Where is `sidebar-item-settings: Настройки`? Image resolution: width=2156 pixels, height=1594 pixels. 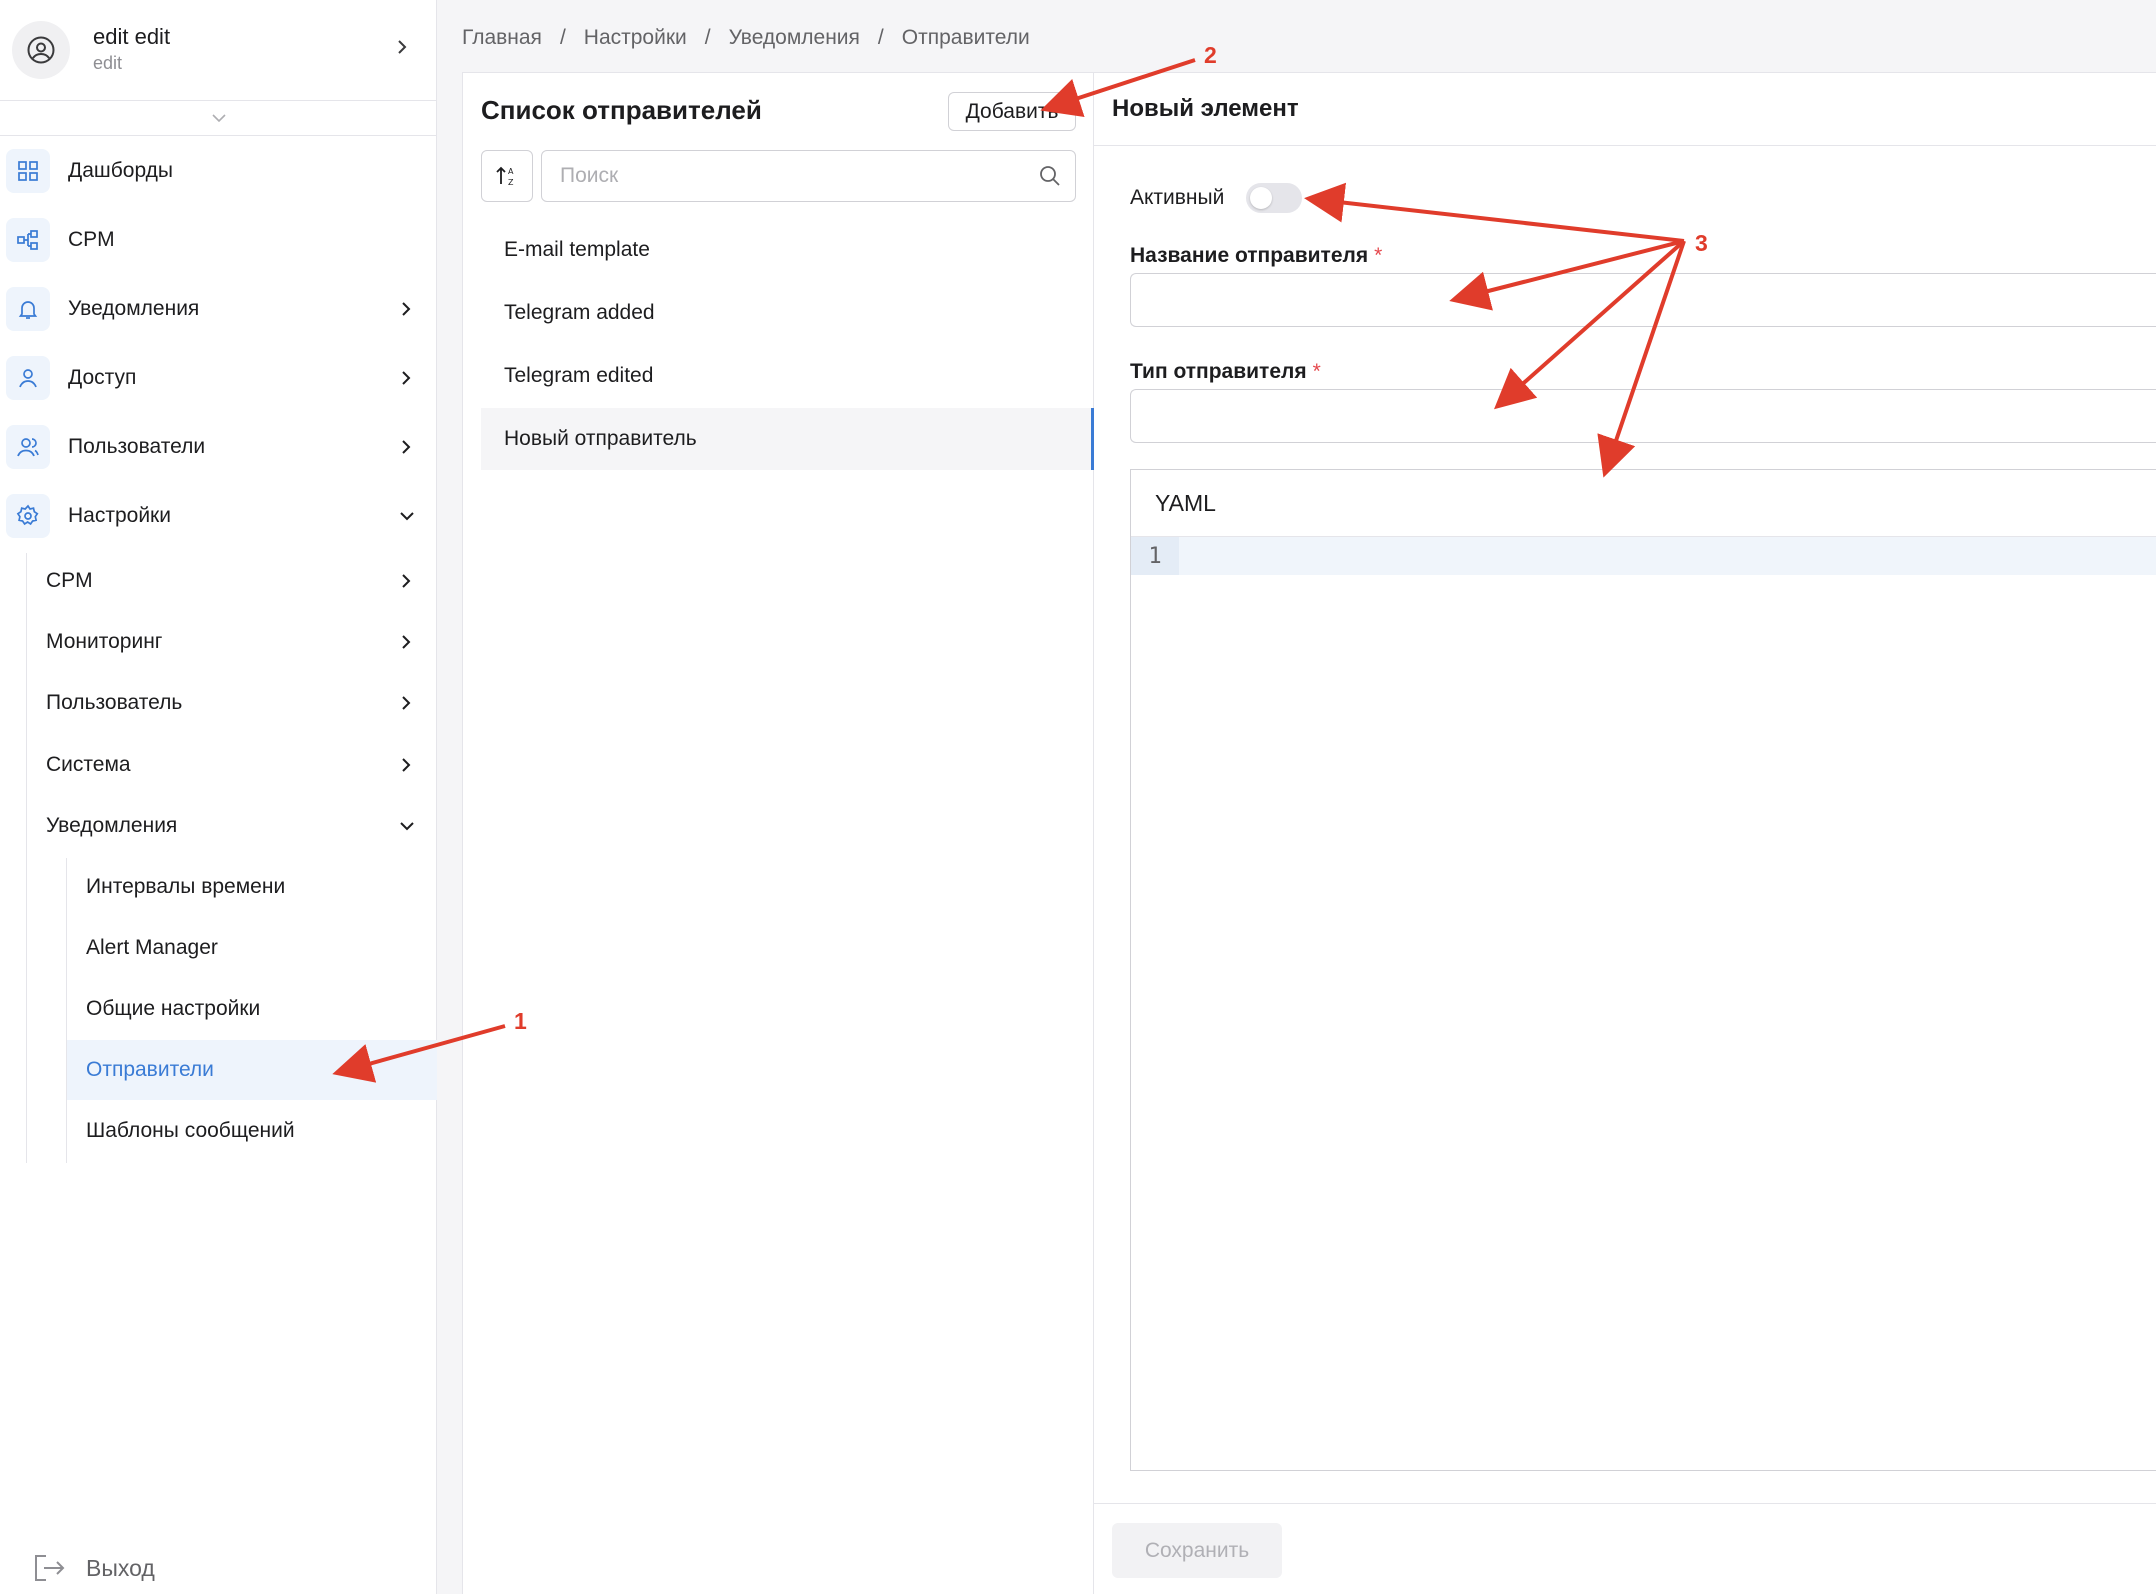 sidebar-item-settings: Настройки is located at coordinates (218, 516).